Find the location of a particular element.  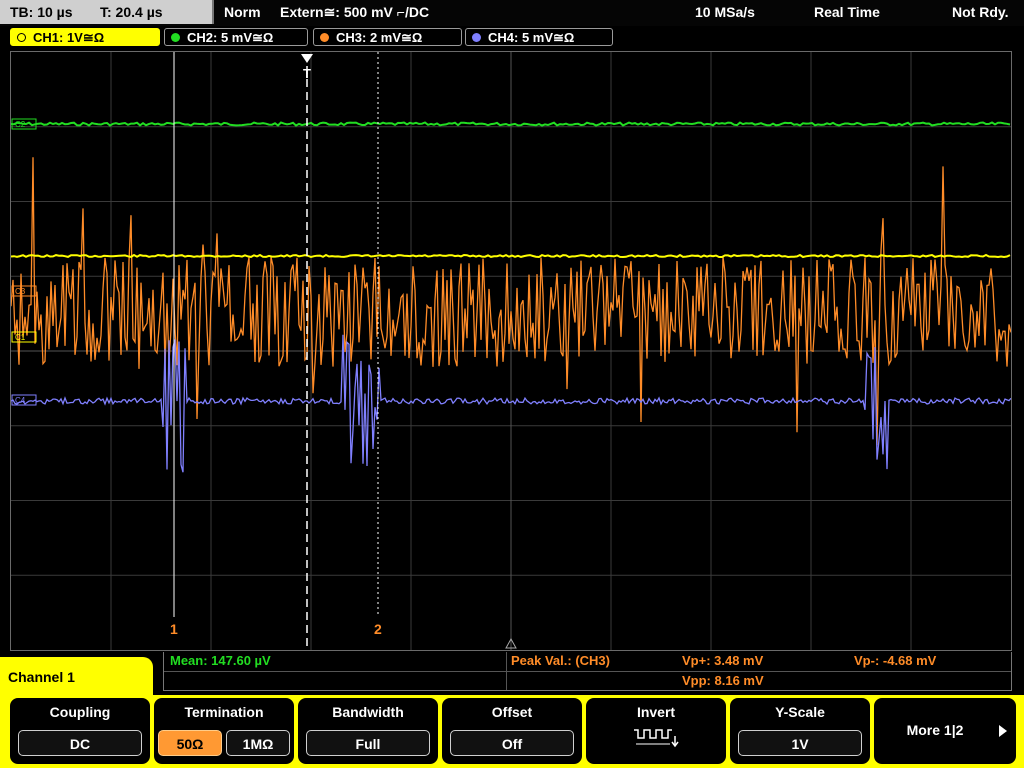

bandwidth-value: Full is located at coordinates (368, 743).